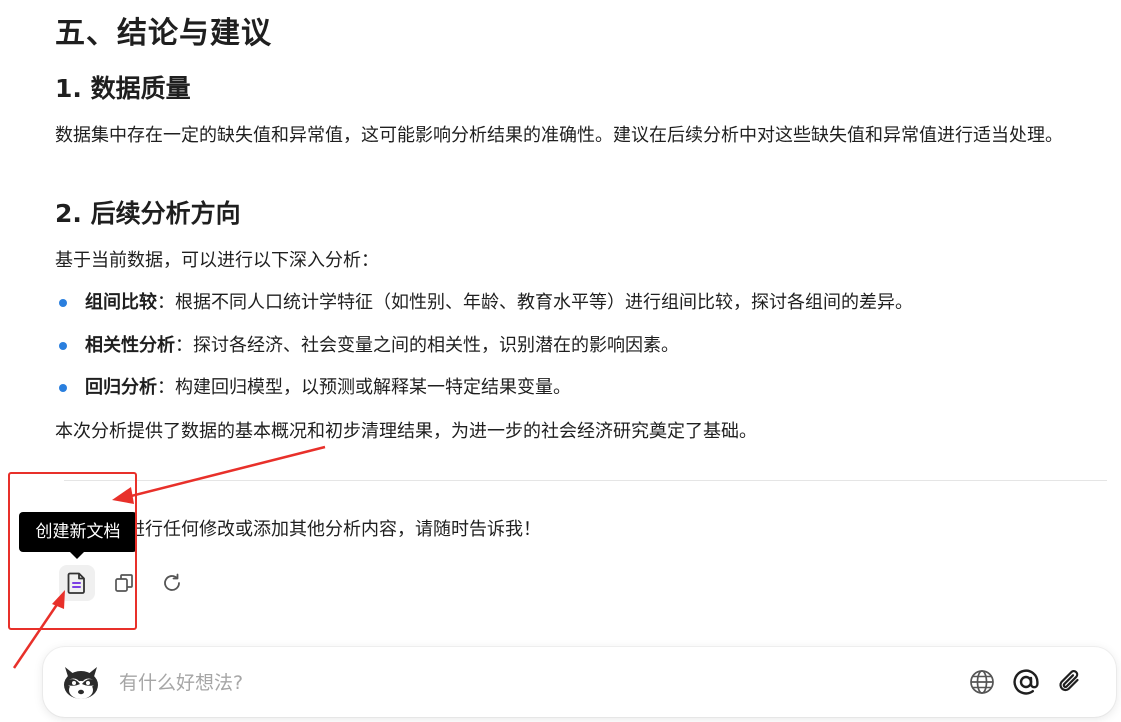 This screenshot has width=1121, height=722. What do you see at coordinates (217, 260) in the screenshot?
I see `next-steps-intro: 基于当前数据，可以进行以下深入分析：` at bounding box center [217, 260].